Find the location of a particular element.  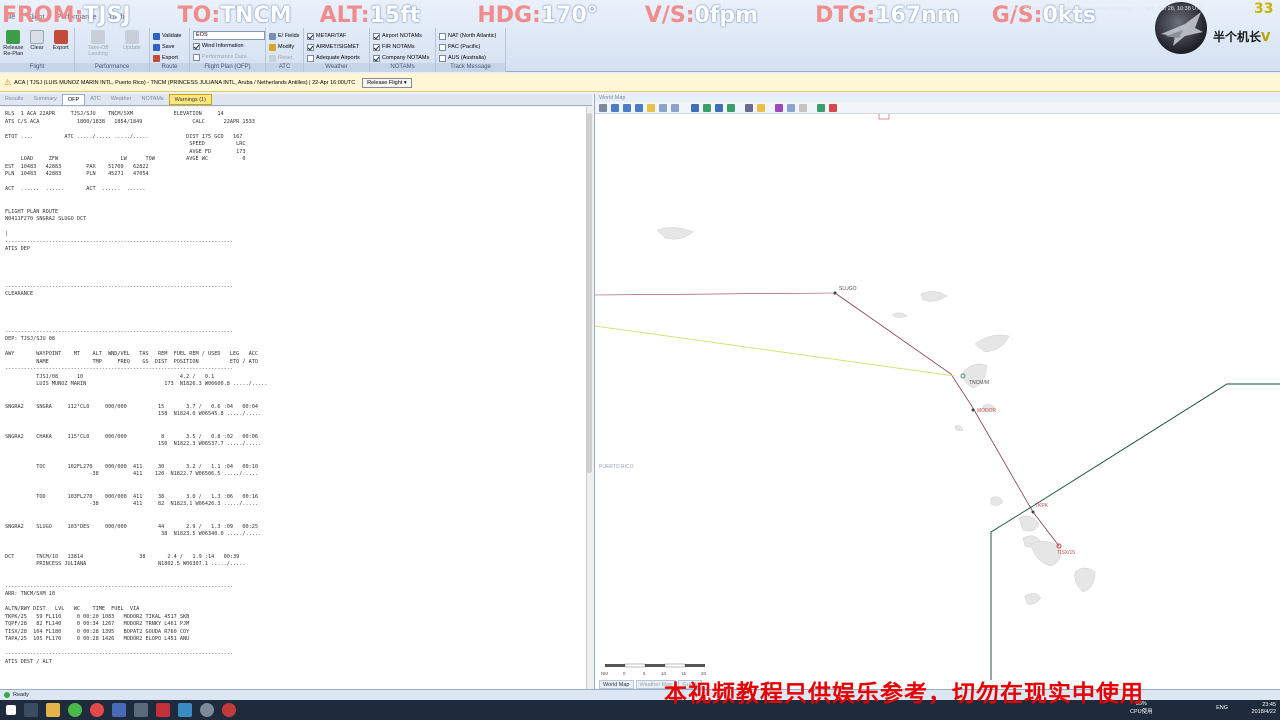

explorer-icon is located at coordinates (53, 710).